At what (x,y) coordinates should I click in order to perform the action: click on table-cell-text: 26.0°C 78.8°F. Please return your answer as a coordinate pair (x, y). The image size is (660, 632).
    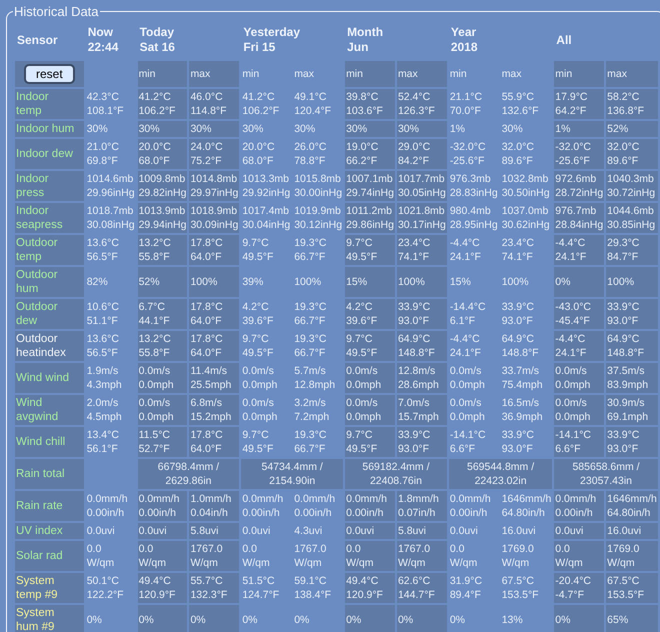
    Looking at the image, I should click on (310, 154).